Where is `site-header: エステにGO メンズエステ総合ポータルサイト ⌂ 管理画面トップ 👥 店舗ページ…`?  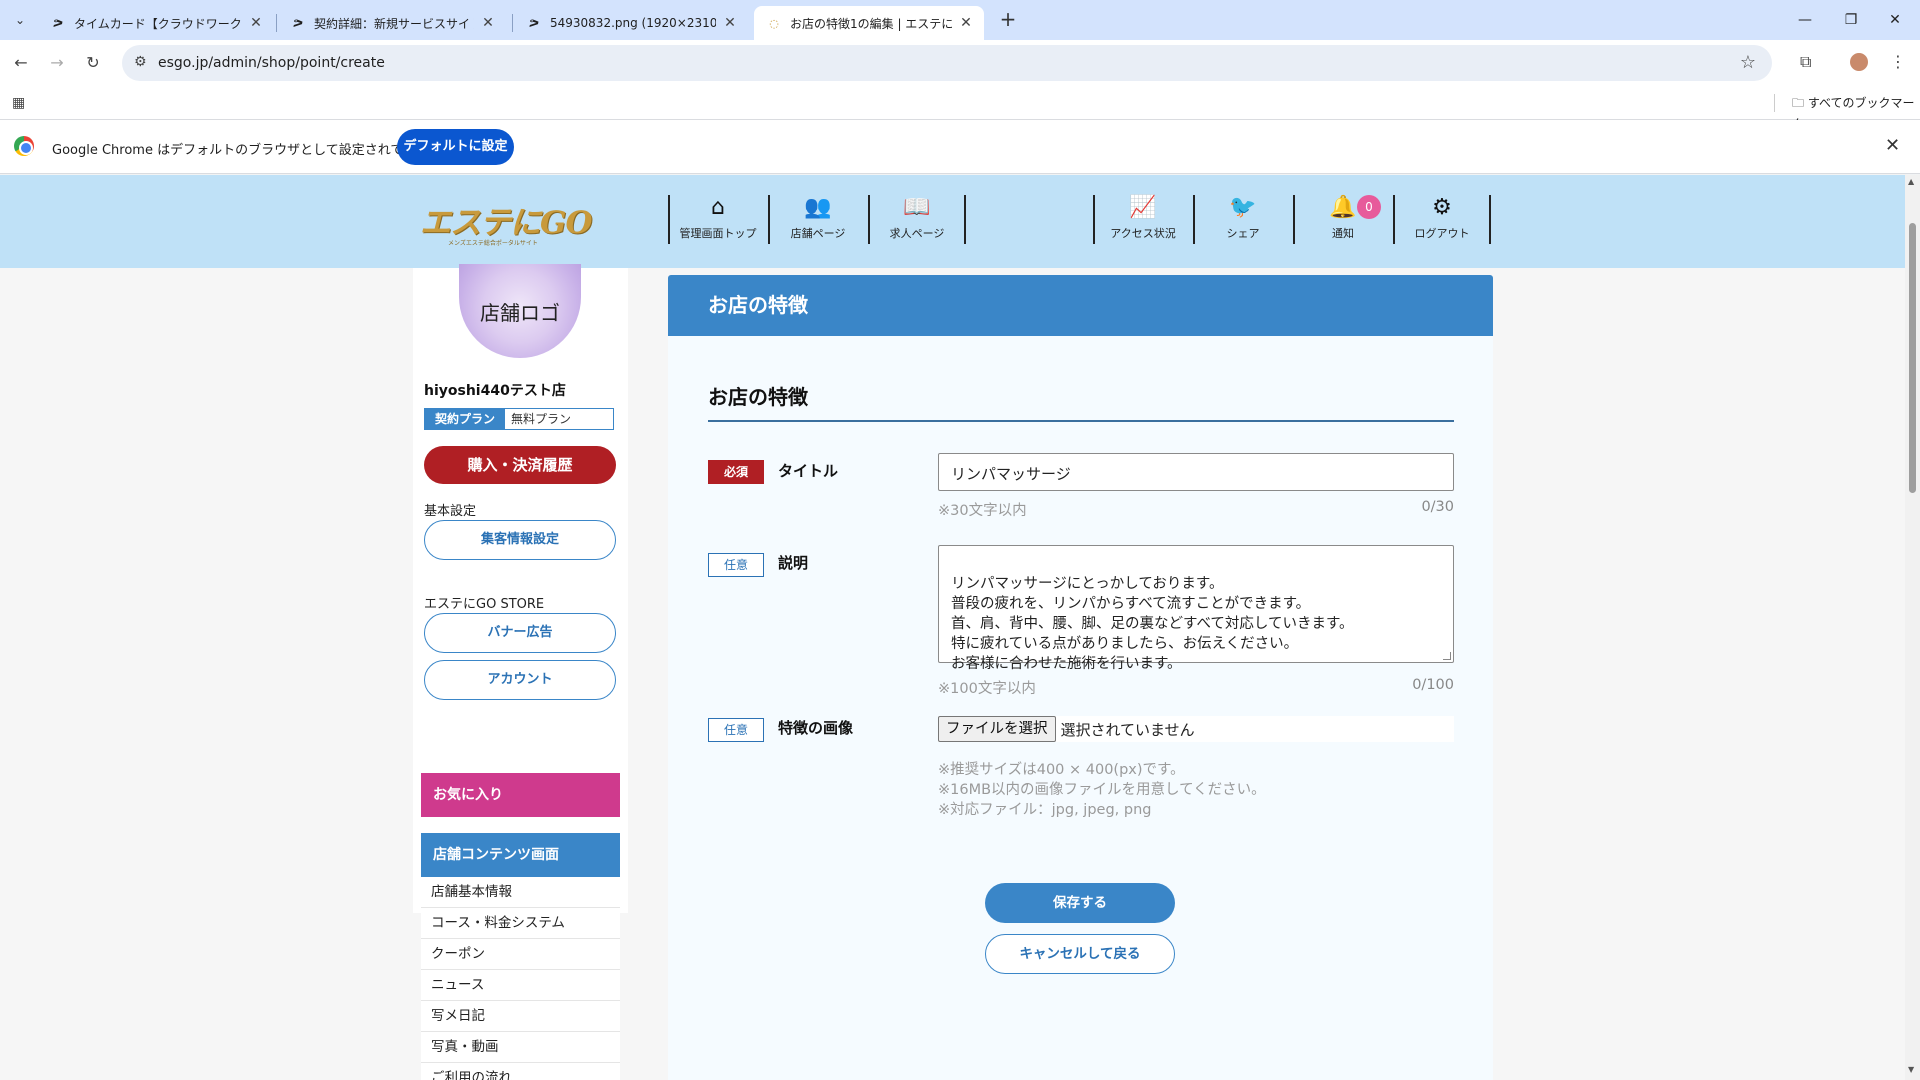
site-header: エステにGO メンズエステ総合ポータルサイト ⌂ 管理画面トップ 👥 店舗ページ… is located at coordinates (952, 221).